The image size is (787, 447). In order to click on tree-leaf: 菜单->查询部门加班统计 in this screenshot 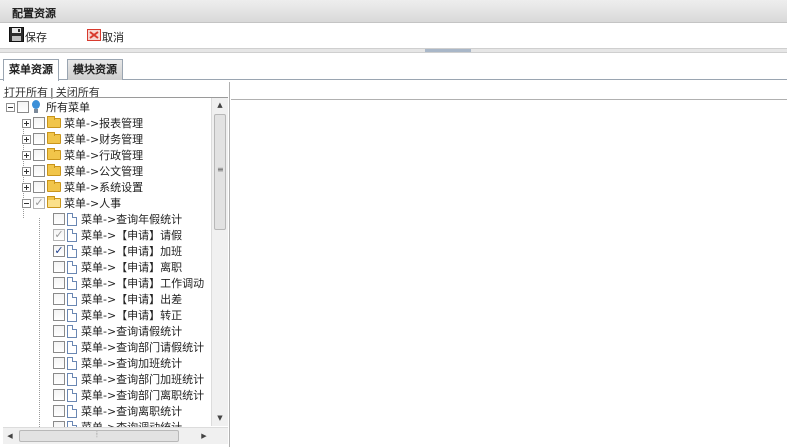, I will do `click(128, 379)`.